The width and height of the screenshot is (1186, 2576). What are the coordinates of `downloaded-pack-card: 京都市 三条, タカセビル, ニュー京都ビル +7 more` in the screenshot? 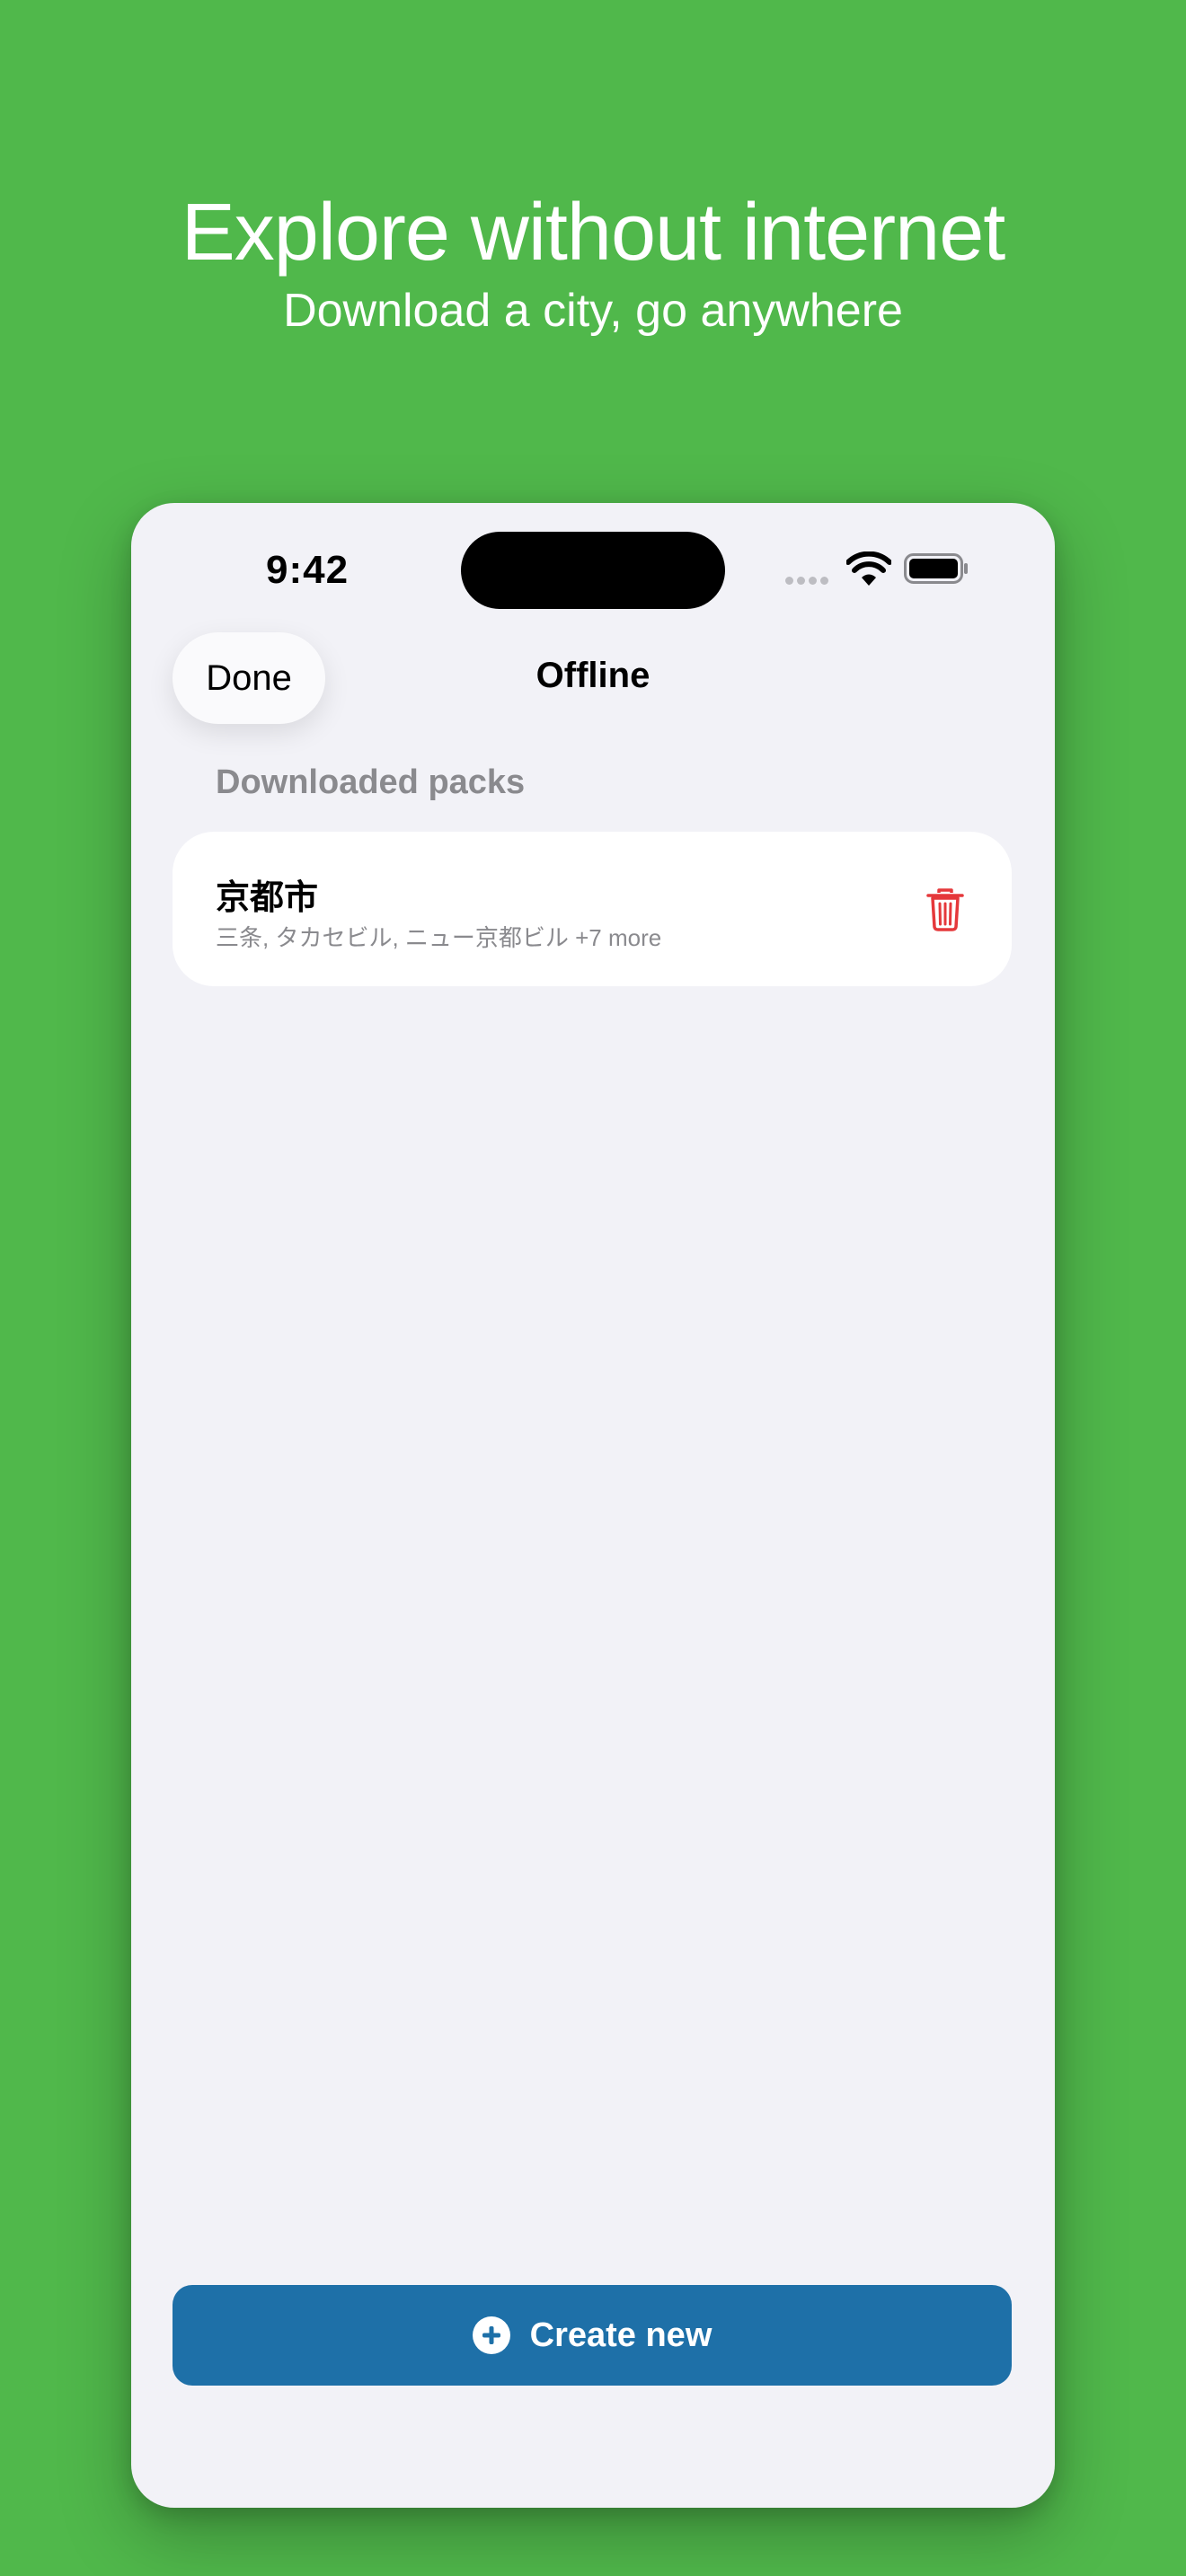 It's located at (592, 909).